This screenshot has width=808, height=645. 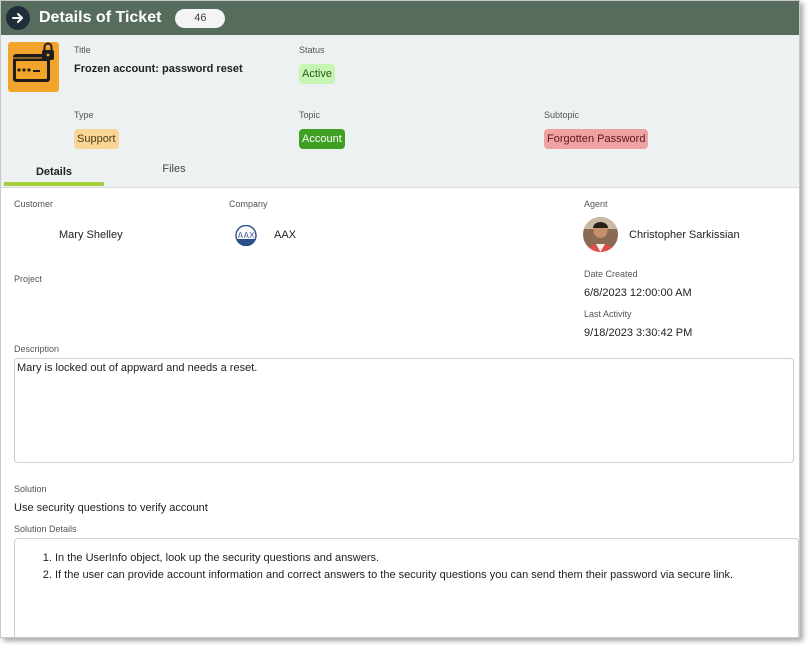 What do you see at coordinates (84, 115) in the screenshot?
I see `type-label: Type` at bounding box center [84, 115].